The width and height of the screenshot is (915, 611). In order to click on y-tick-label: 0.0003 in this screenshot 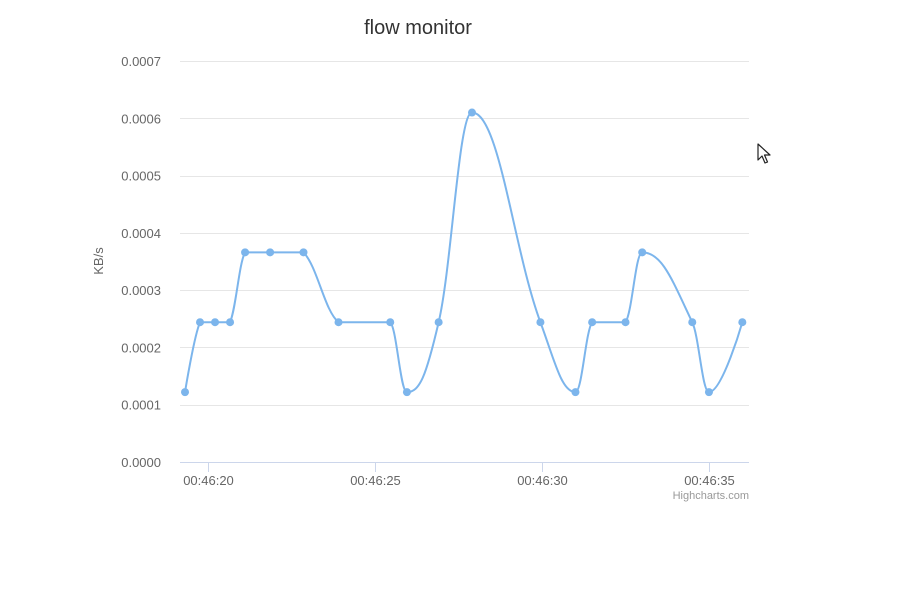, I will do `click(141, 290)`.